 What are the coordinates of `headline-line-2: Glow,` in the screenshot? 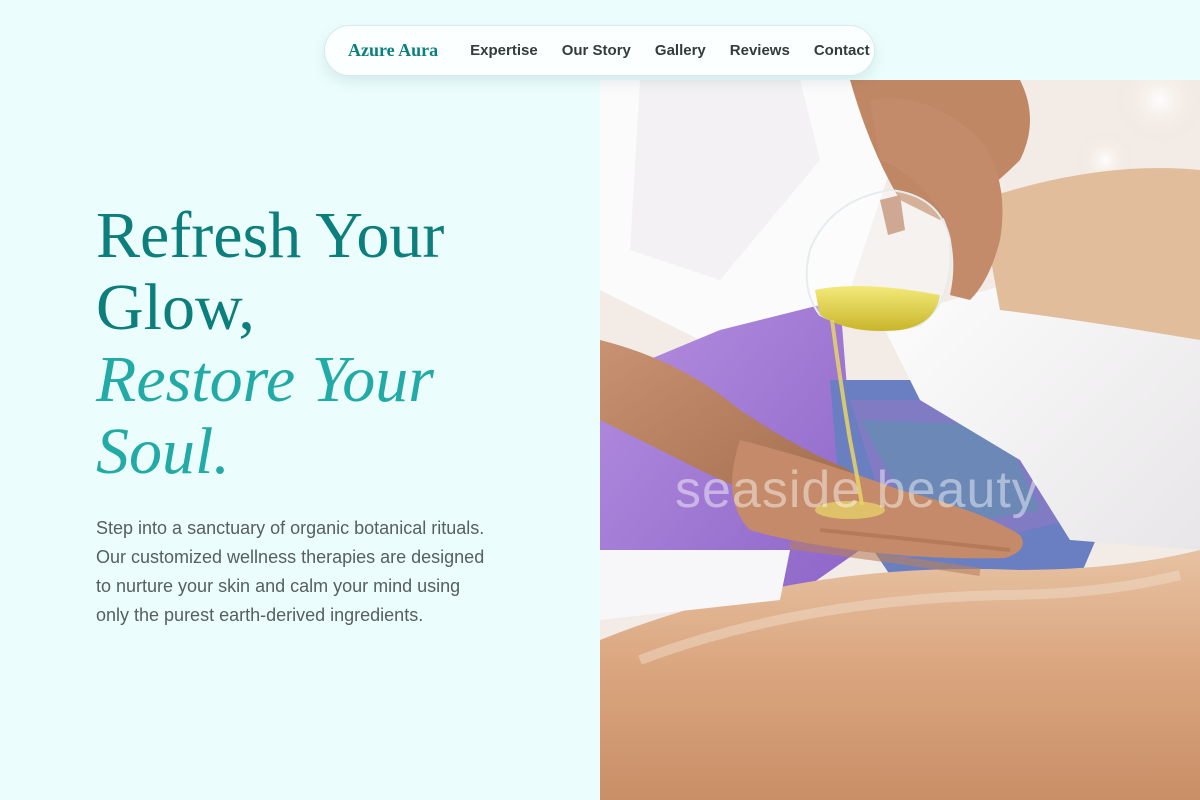 It's located at (175, 307).